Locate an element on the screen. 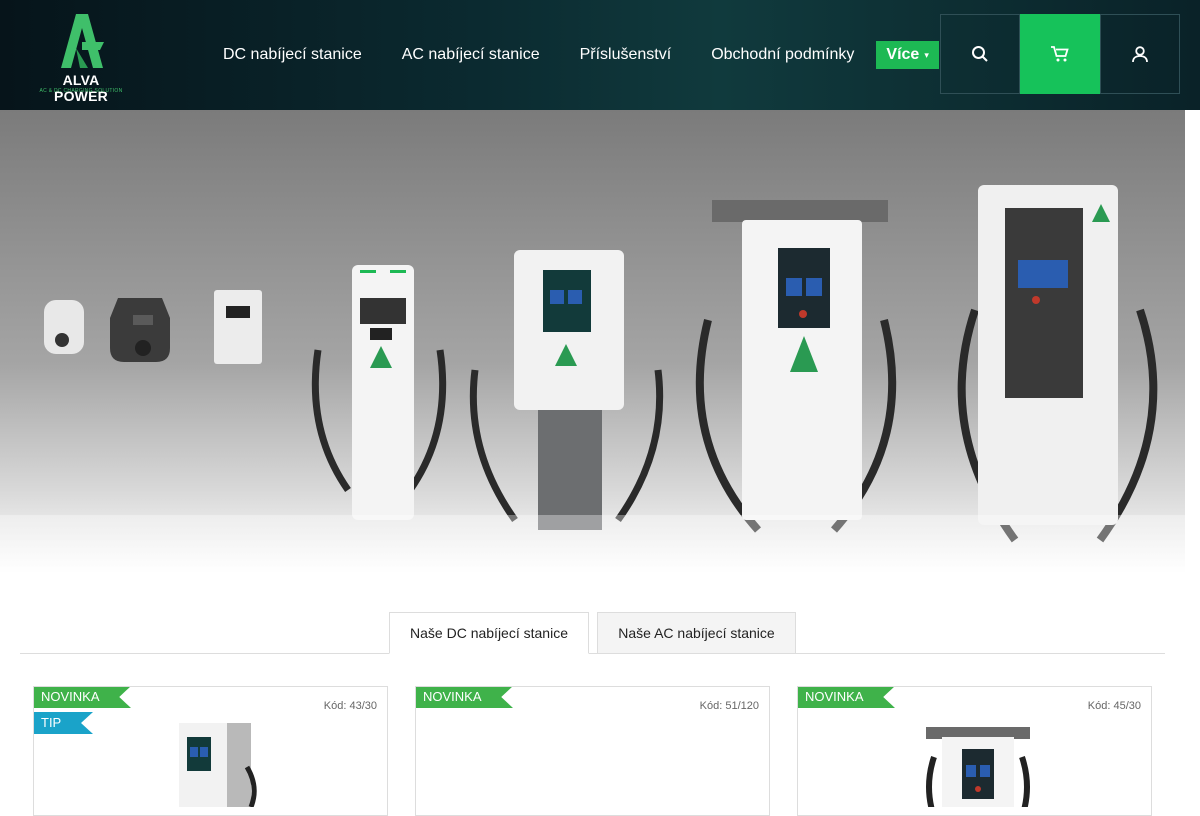 The height and width of the screenshot is (816, 1200). tab-dc-stations: Naše DC nabíjecí stanice is located at coordinates (489, 633).